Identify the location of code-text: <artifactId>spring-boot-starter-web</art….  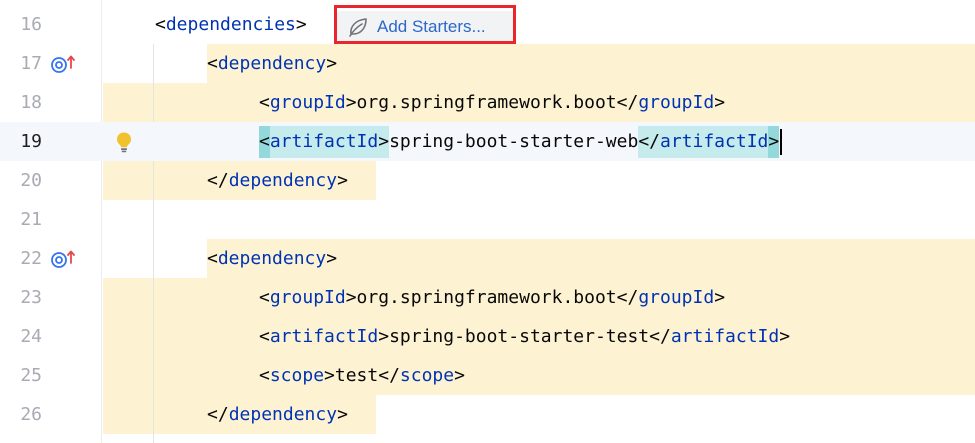
(521, 141).